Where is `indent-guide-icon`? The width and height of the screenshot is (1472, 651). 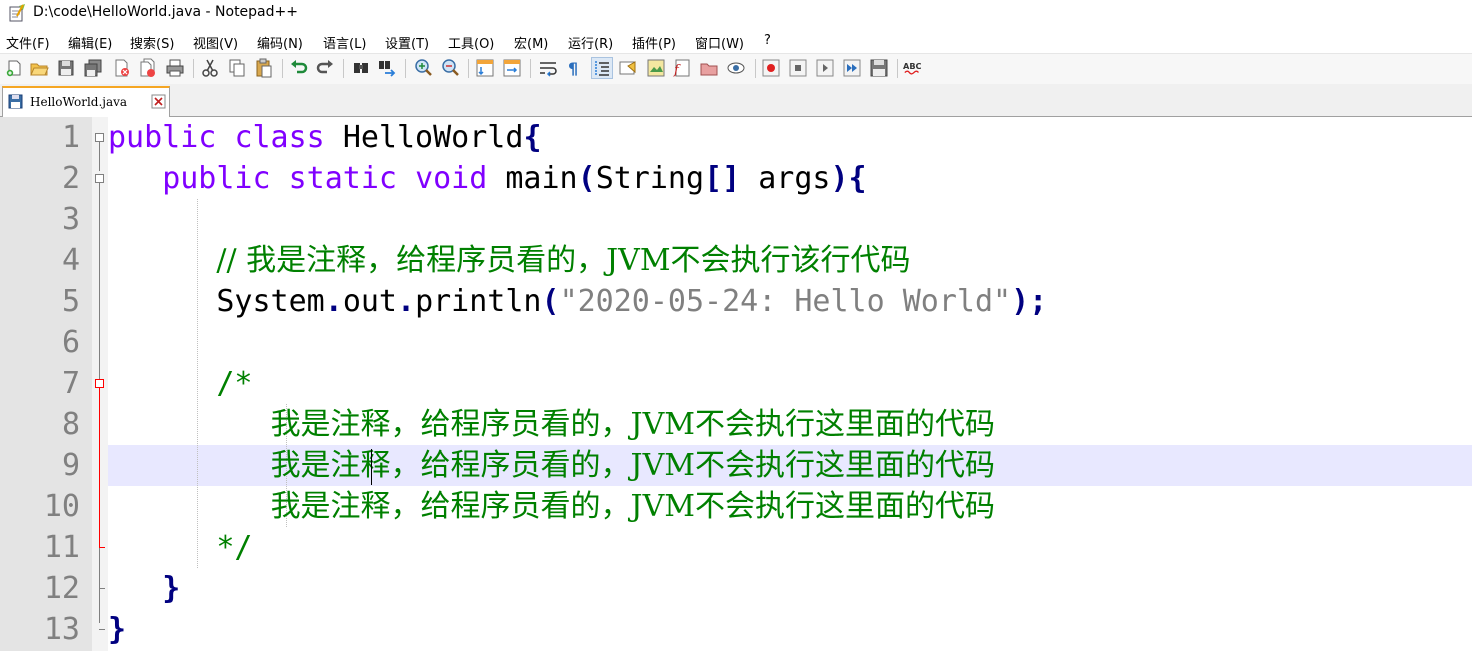 indent-guide-icon is located at coordinates (602, 68).